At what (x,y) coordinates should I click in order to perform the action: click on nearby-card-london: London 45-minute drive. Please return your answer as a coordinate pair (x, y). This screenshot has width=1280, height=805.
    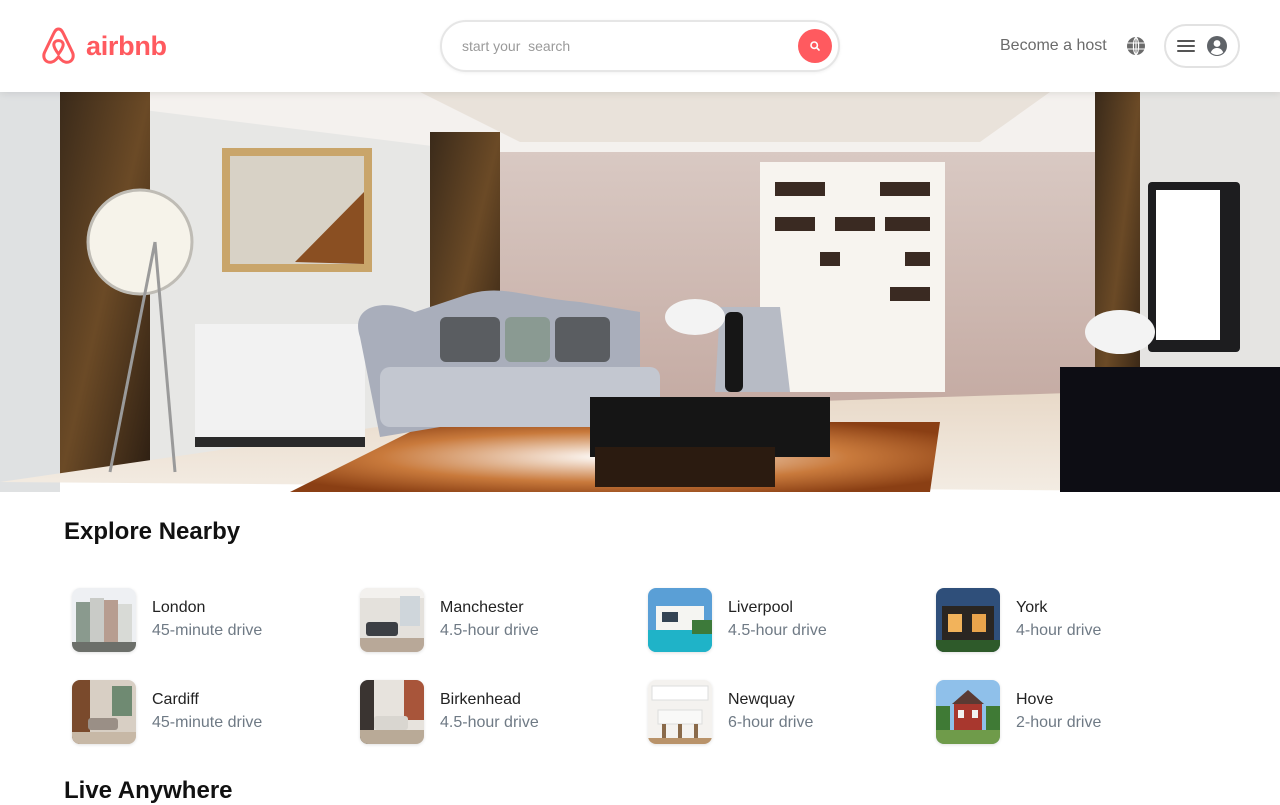
    Looking at the image, I should click on (202, 620).